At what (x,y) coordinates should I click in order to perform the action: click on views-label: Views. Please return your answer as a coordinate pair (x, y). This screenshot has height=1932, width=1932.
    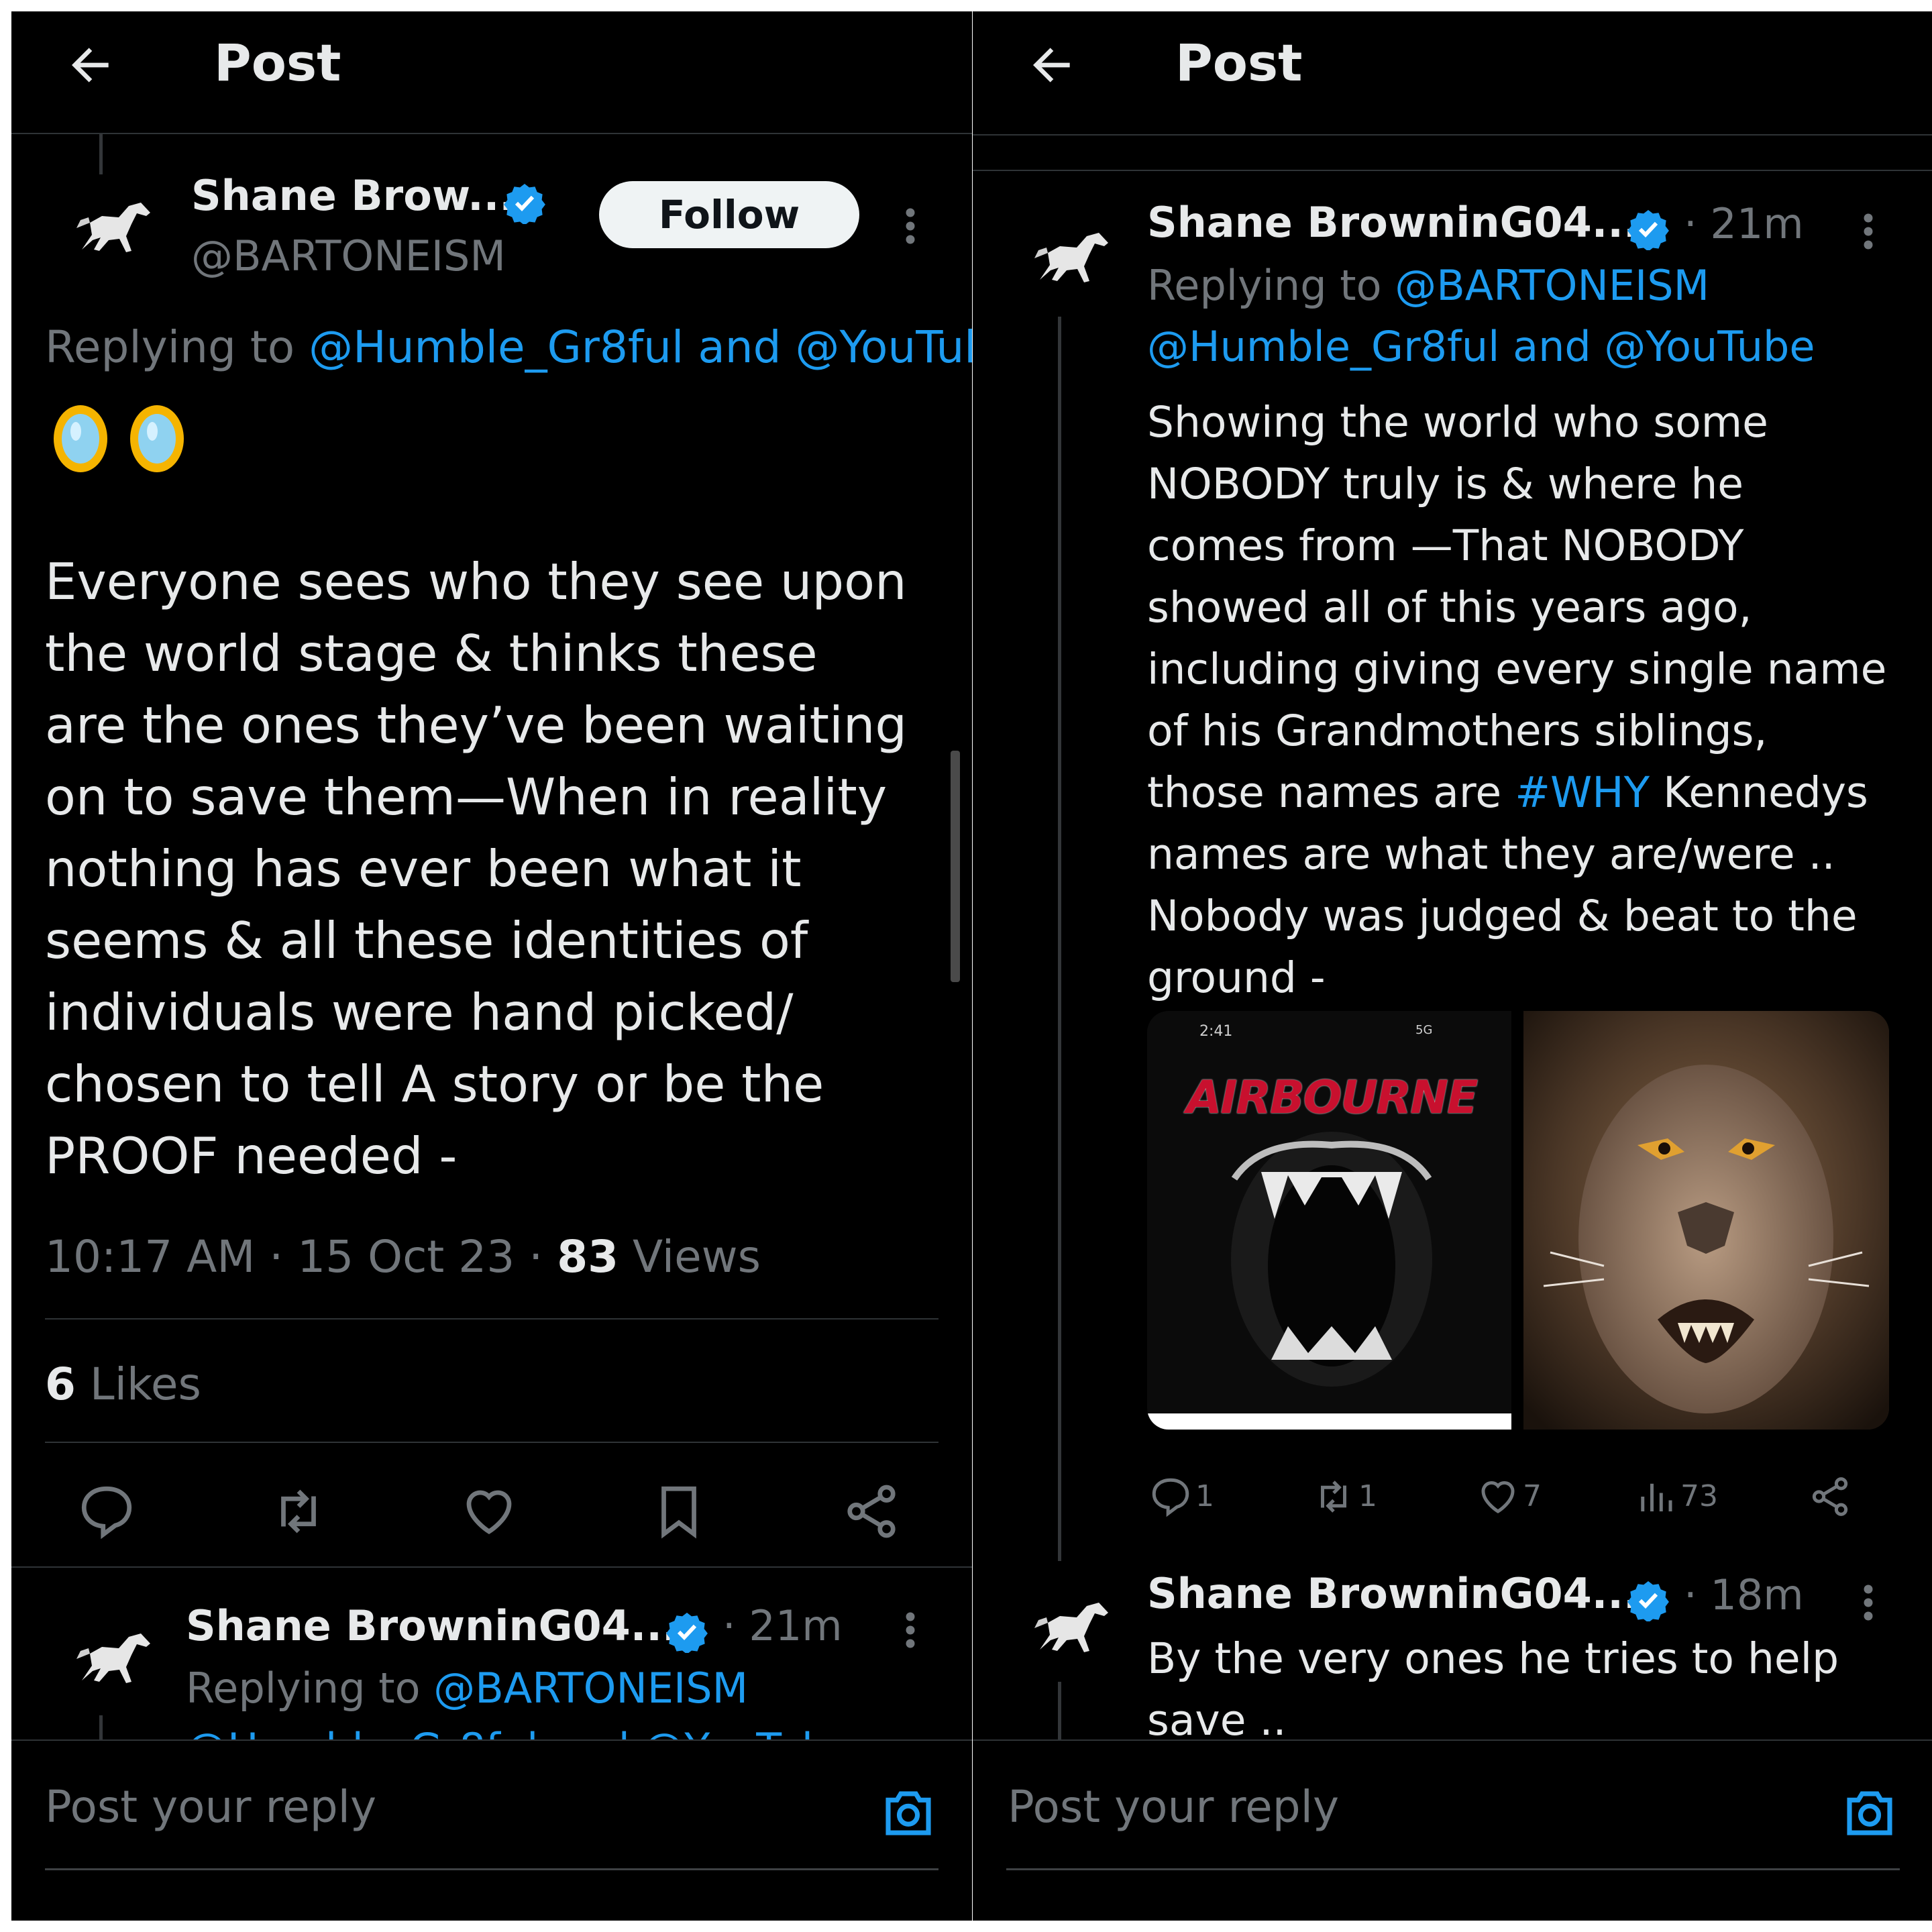
    Looking at the image, I should click on (690, 1257).